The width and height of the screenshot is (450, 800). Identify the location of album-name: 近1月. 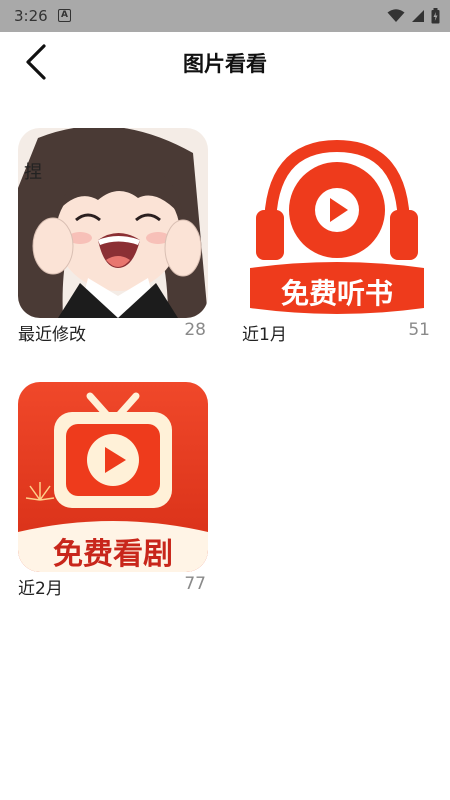
(264, 335).